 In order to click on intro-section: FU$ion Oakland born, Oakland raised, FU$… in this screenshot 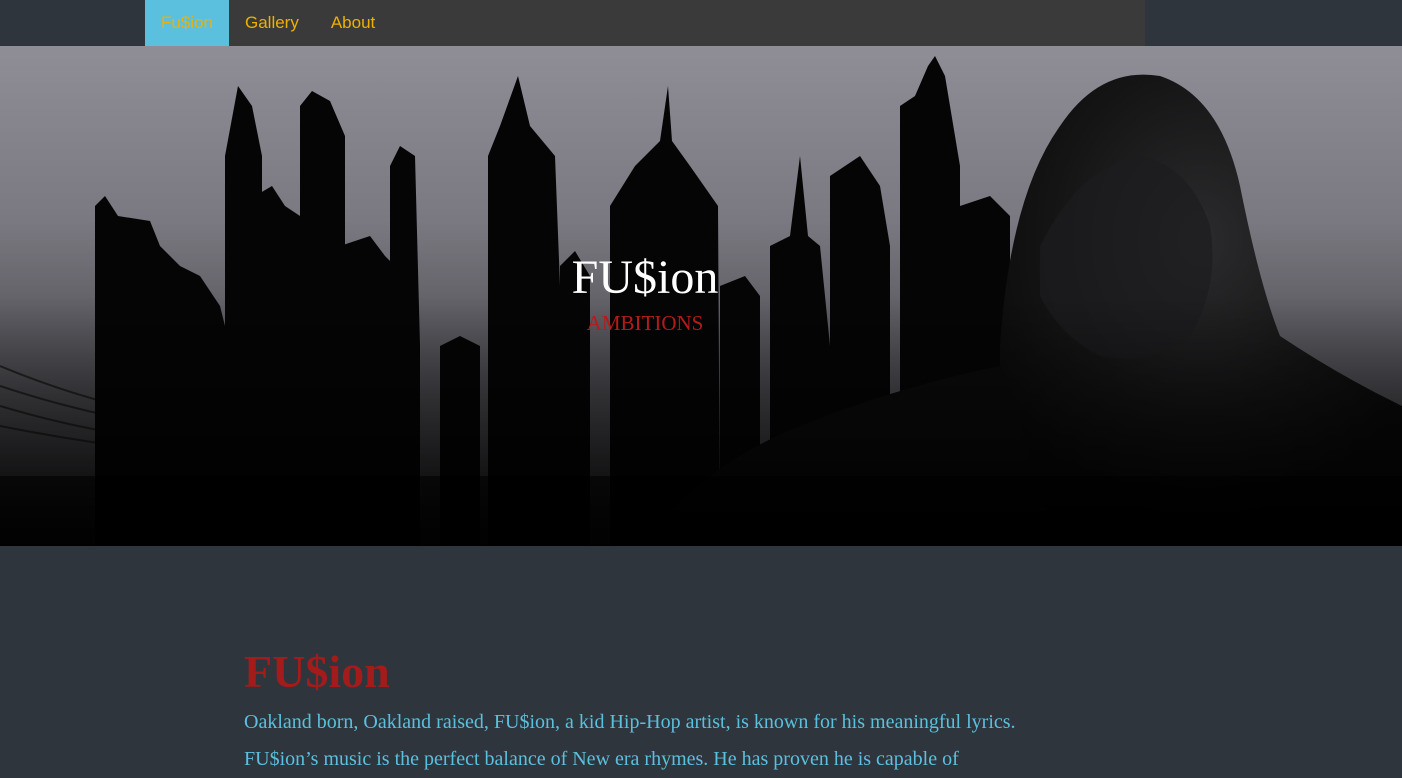, I will do `click(649, 709)`.